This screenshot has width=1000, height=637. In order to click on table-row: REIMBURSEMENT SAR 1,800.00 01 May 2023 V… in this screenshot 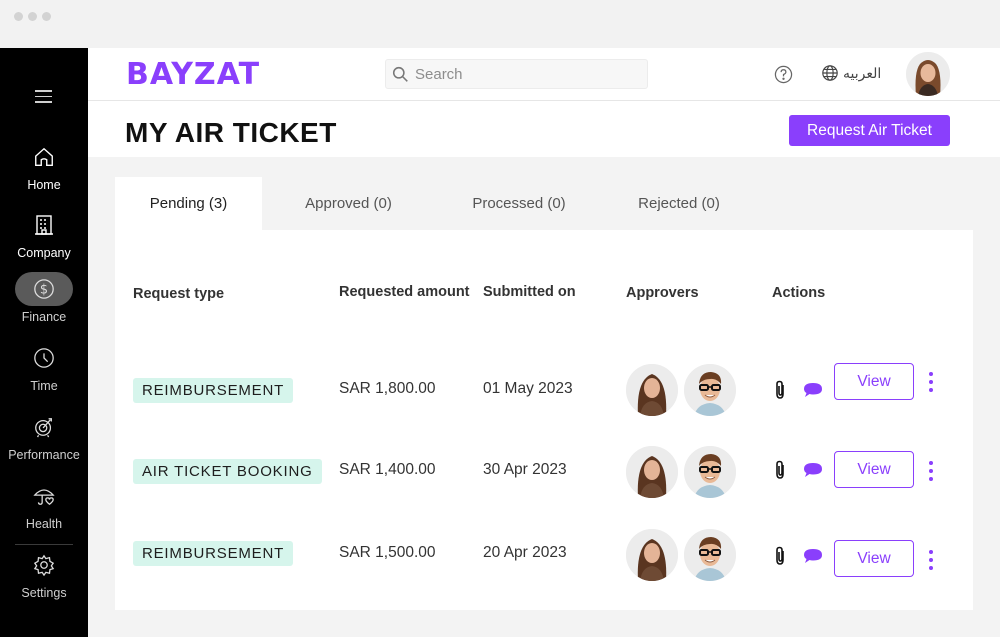, I will do `click(544, 390)`.